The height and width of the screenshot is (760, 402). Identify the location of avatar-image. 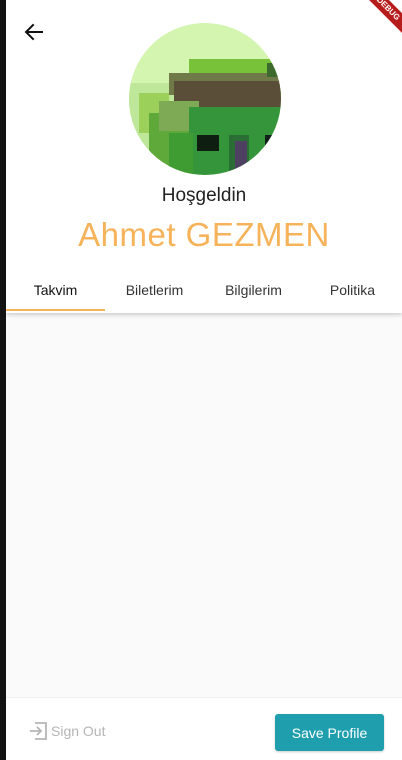
(205, 99).